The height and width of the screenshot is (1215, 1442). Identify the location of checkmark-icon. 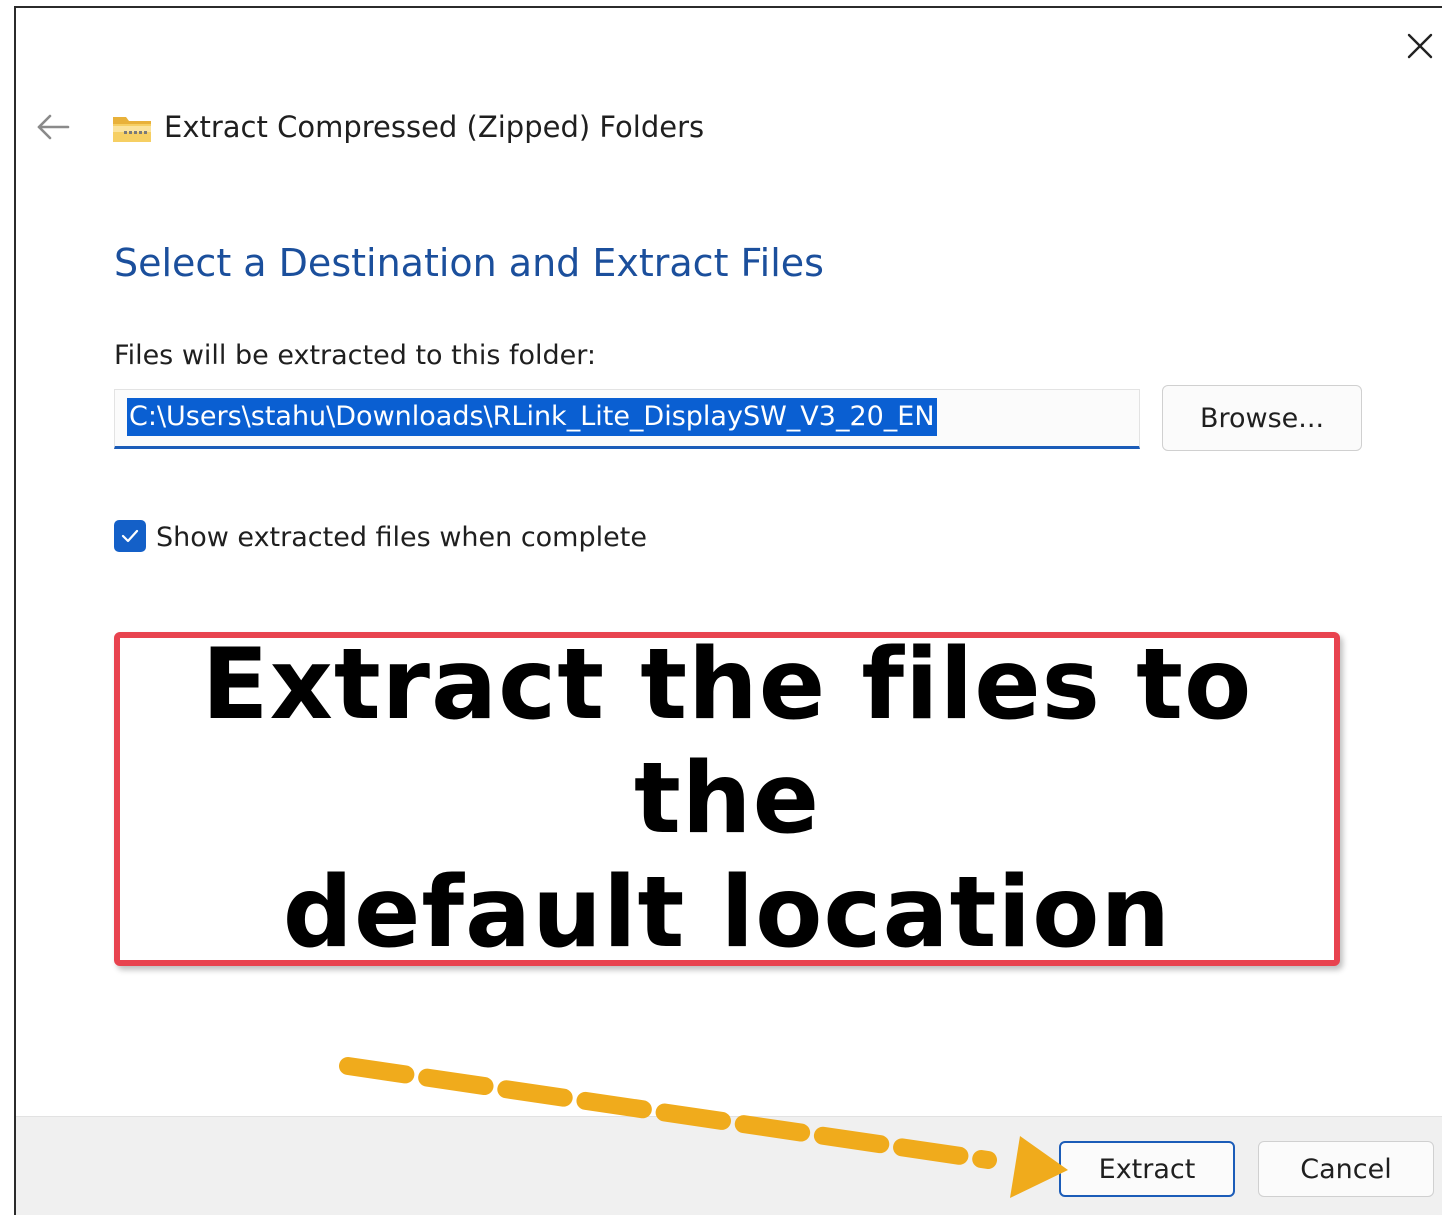
(130, 536).